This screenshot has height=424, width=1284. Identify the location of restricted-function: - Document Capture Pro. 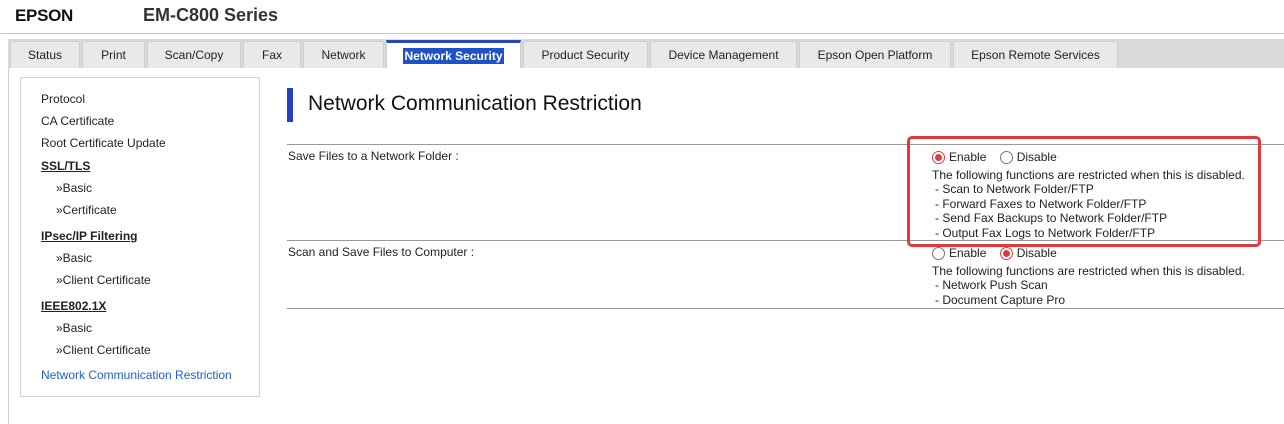
(1000, 299).